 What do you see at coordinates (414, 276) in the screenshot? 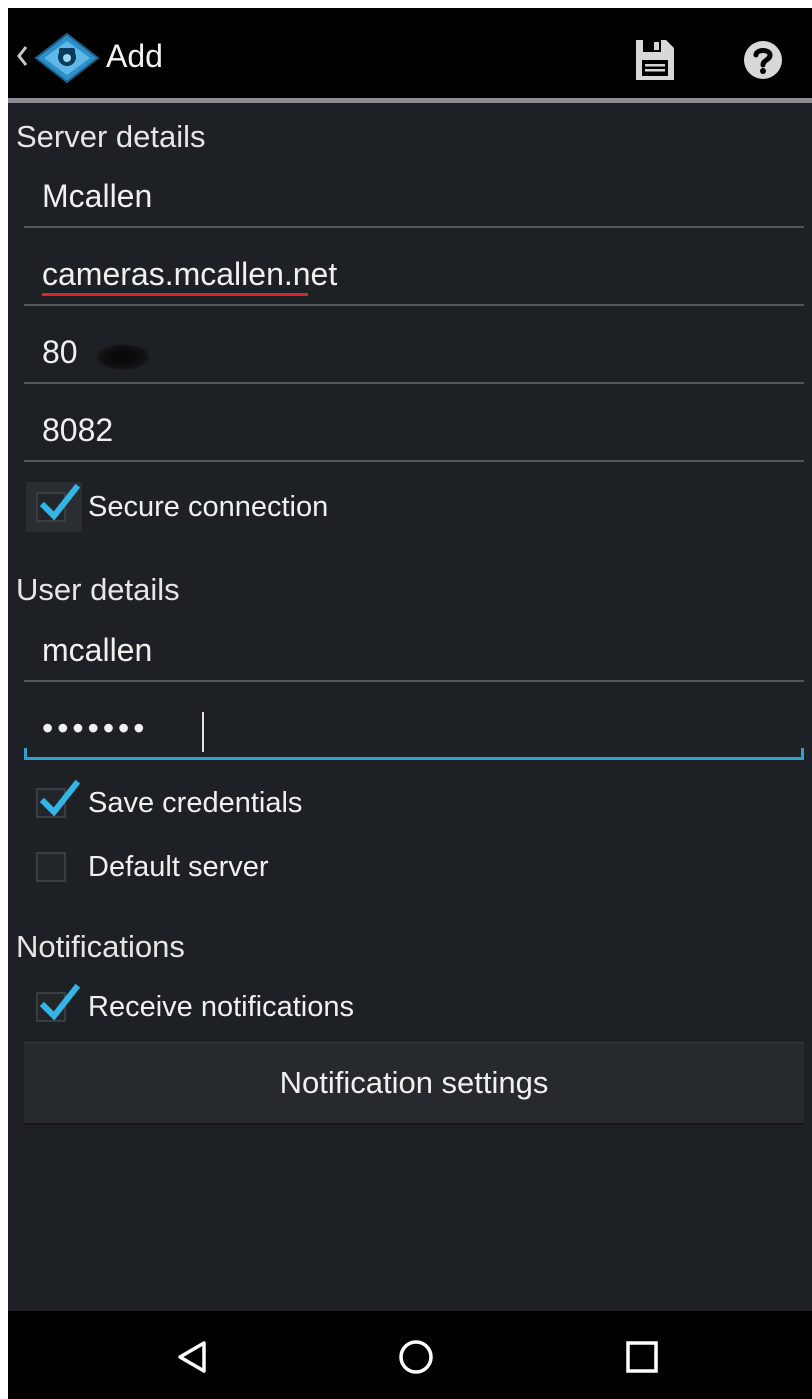
I see `server-host-field: cameras.mcallen.net` at bounding box center [414, 276].